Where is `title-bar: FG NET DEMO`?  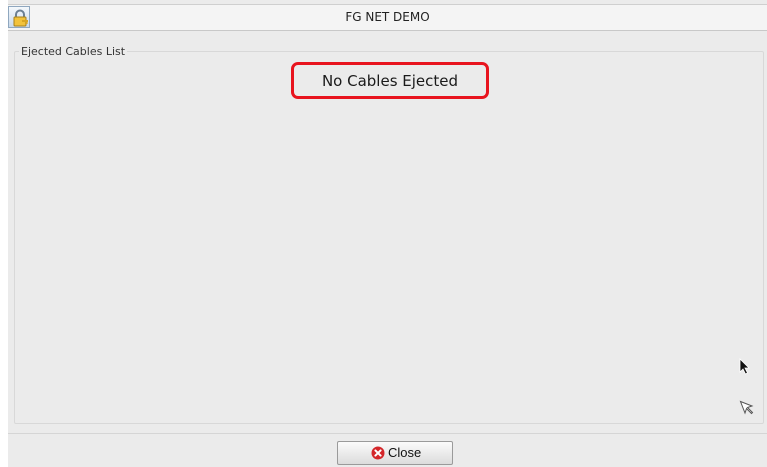 title-bar: FG NET DEMO is located at coordinates (387, 17).